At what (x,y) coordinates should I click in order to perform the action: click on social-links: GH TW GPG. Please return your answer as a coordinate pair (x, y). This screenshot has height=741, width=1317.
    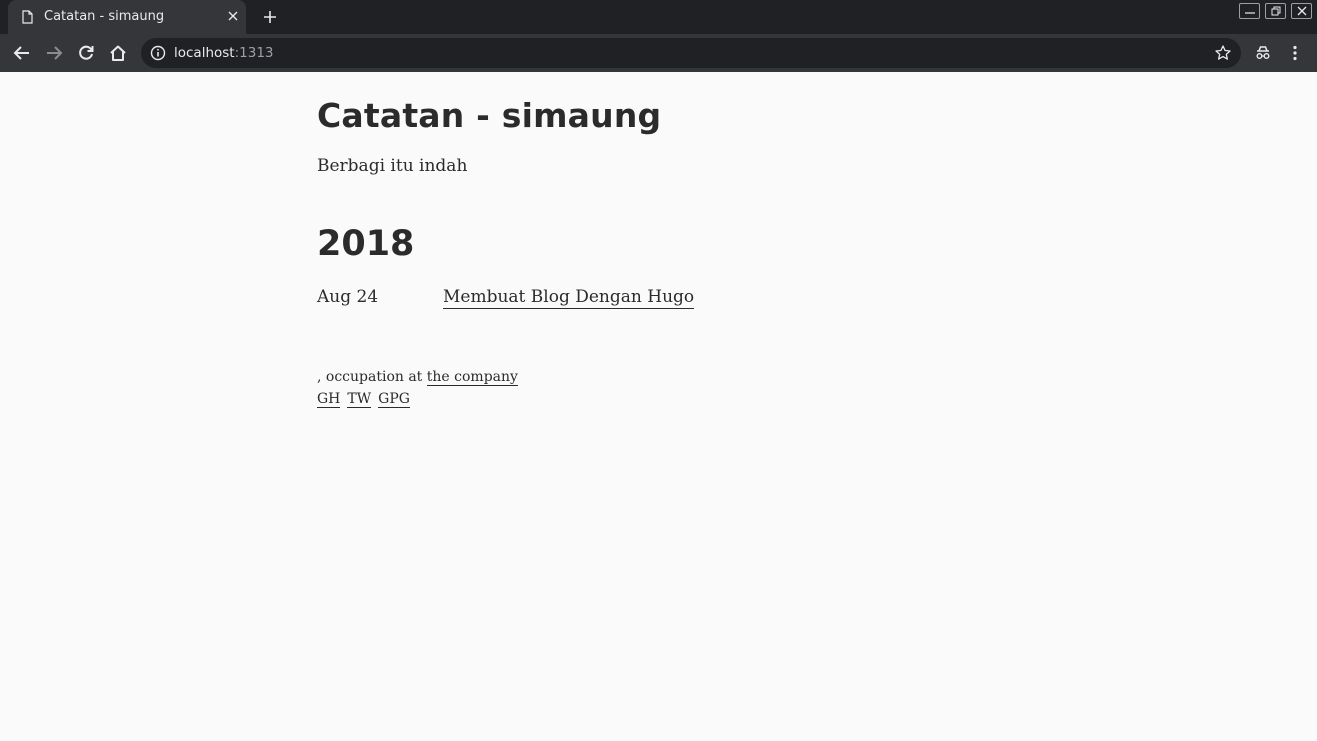
    Looking at the image, I should click on (367, 399).